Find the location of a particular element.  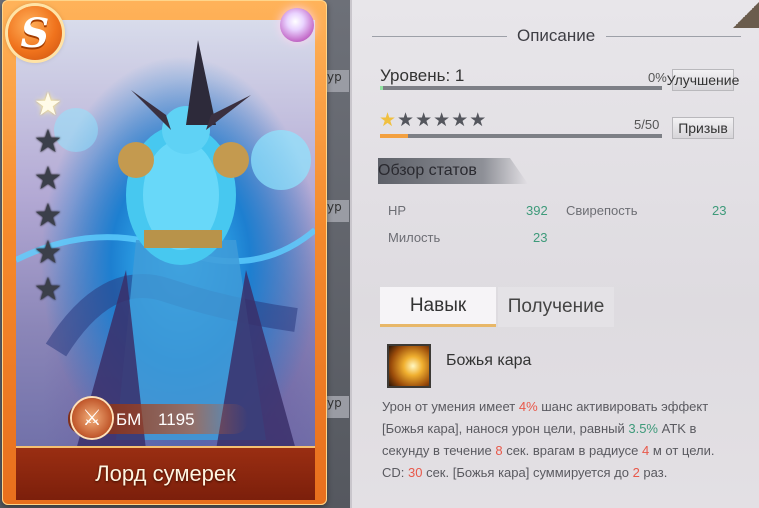

stats-header: Обзор статов is located at coordinates (427, 170).